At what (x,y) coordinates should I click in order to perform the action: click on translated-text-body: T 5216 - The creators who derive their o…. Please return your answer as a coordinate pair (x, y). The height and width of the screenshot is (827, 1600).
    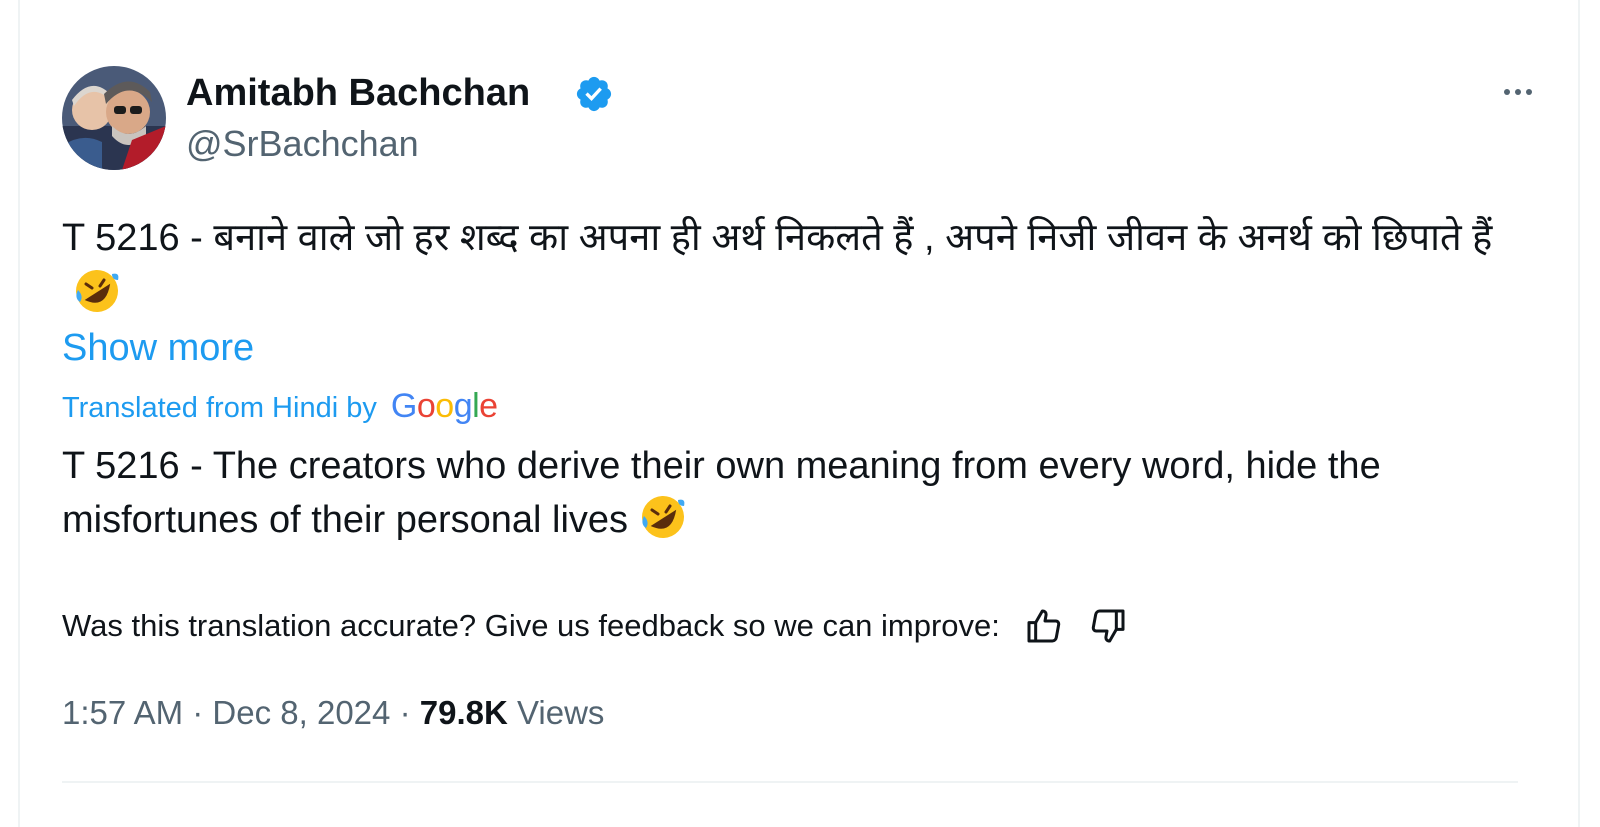
    Looking at the image, I should click on (721, 493).